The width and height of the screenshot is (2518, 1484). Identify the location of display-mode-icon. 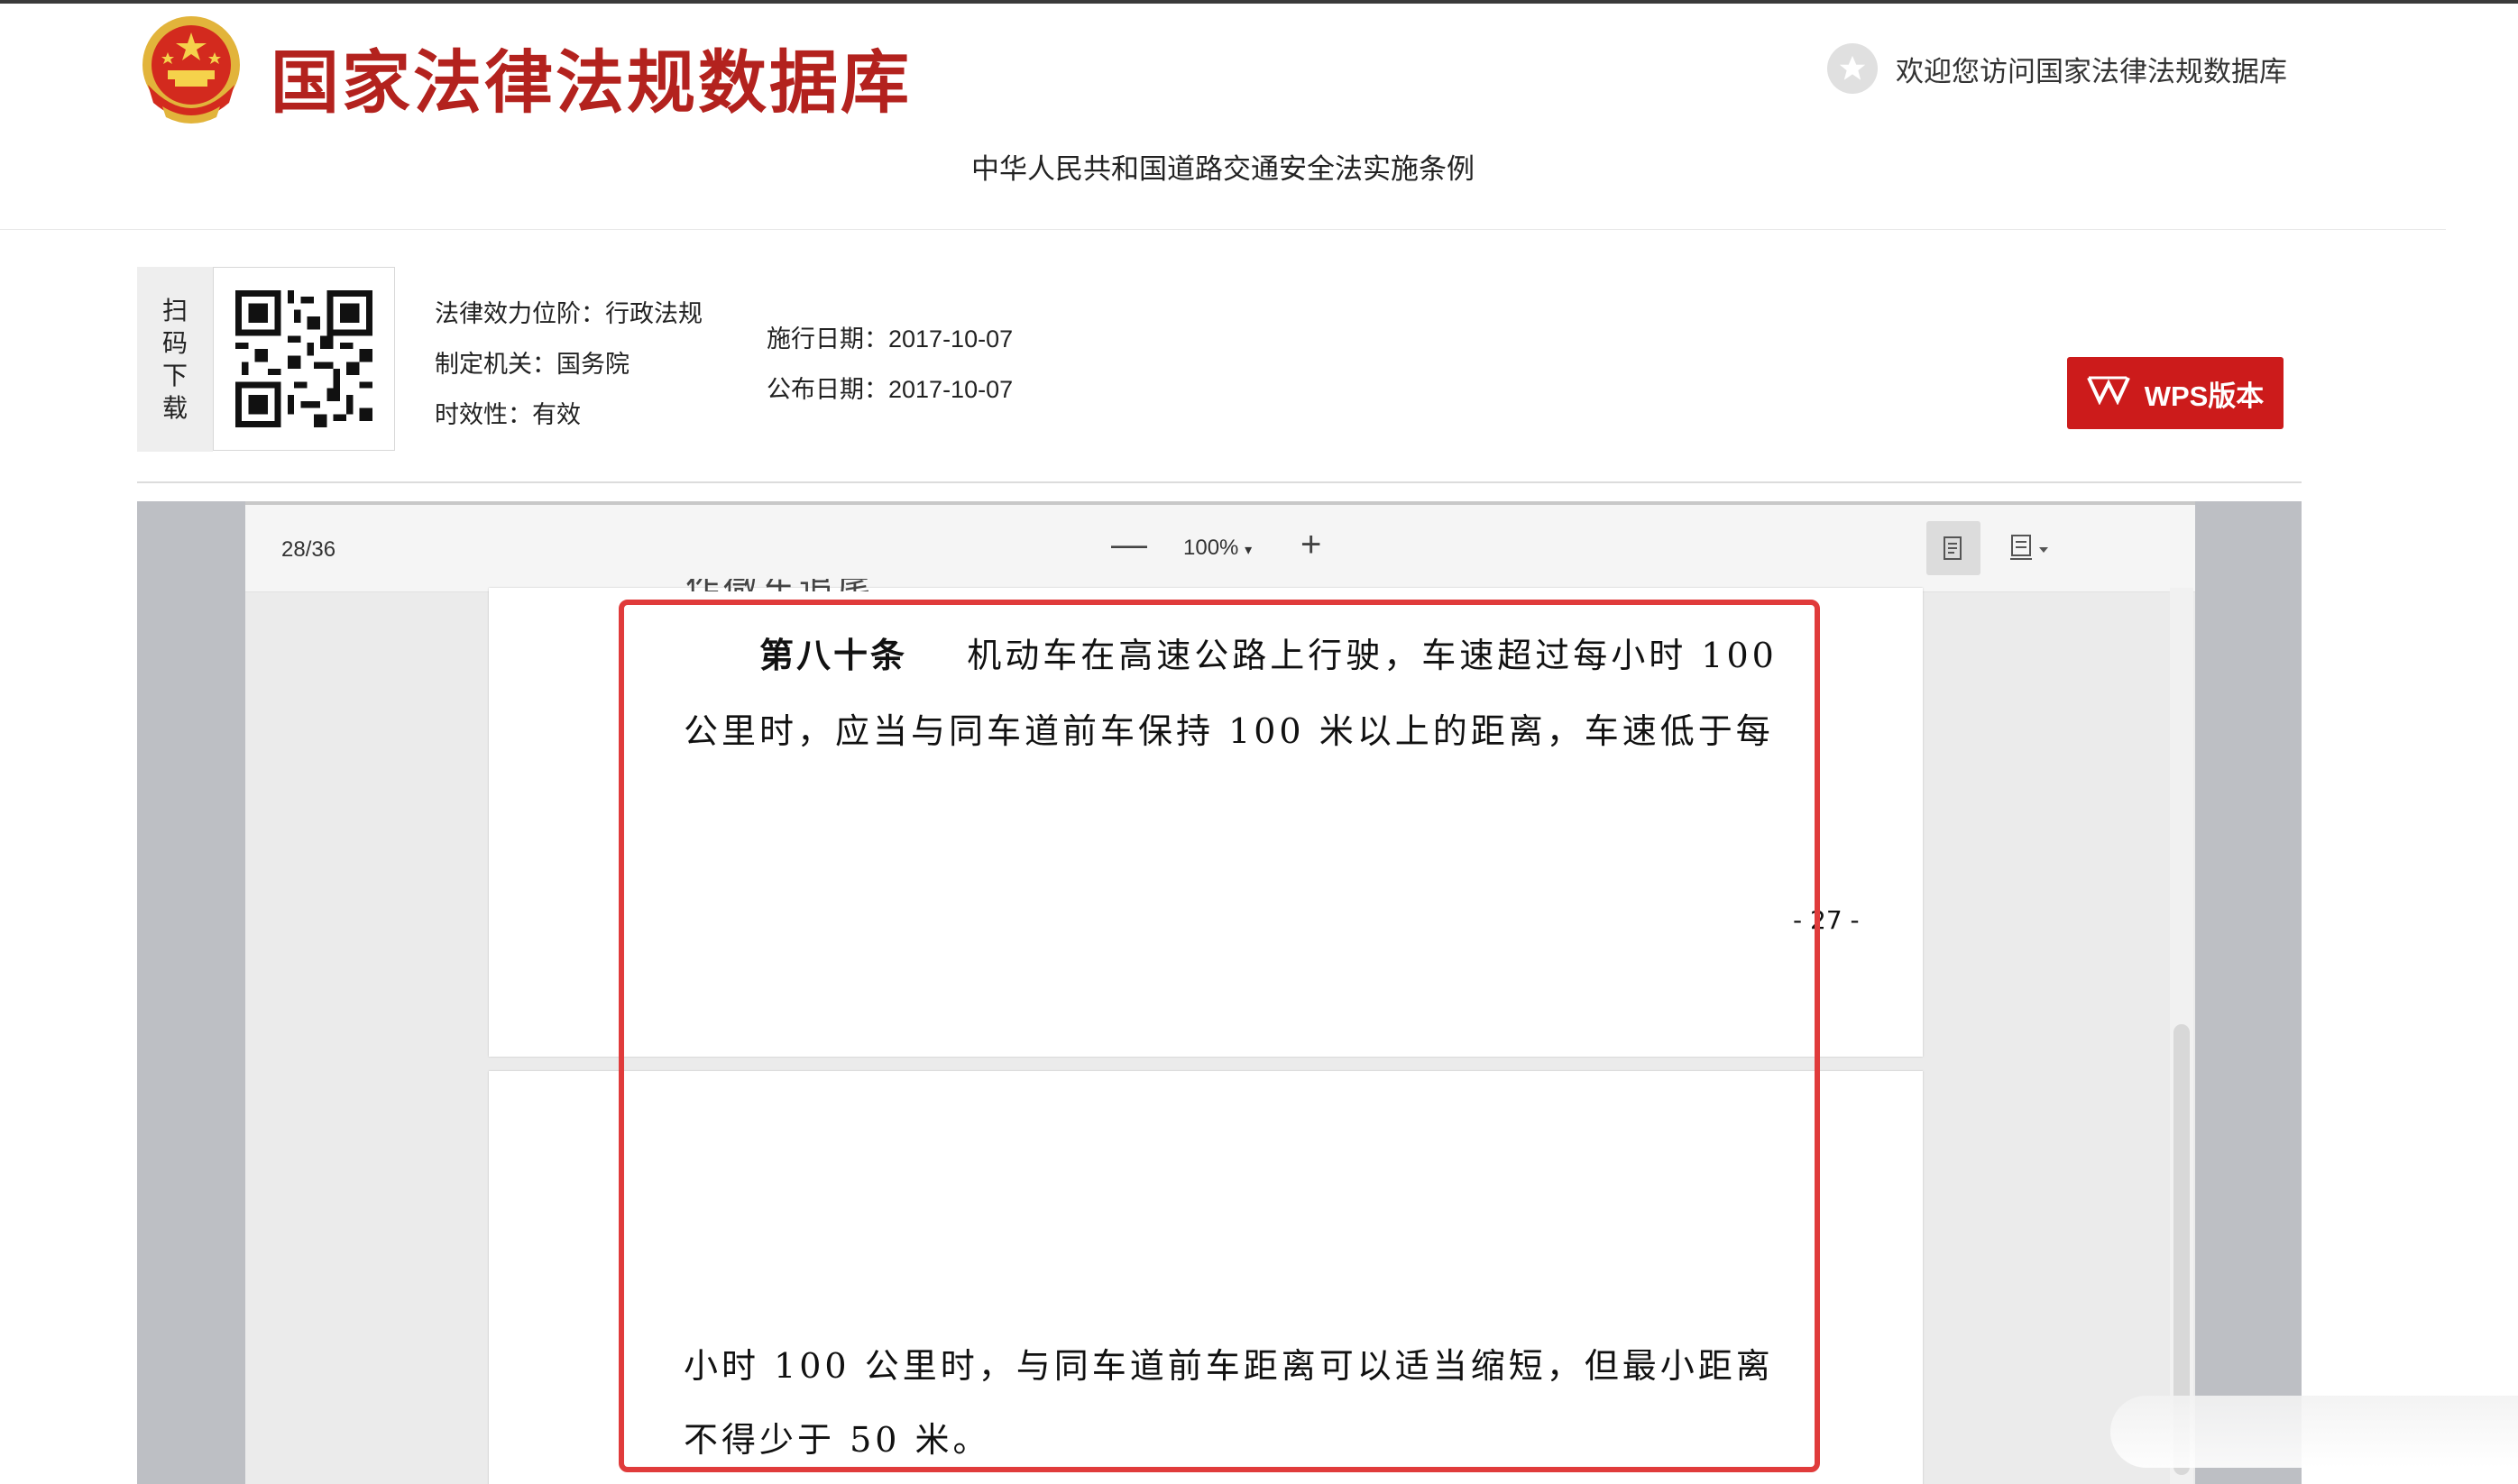
(2030, 548).